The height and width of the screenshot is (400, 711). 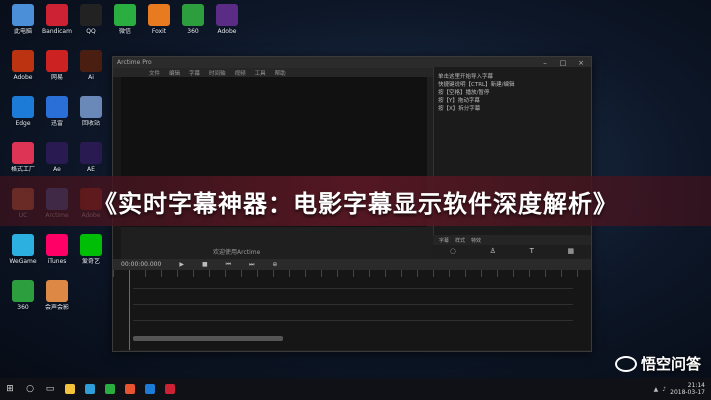 I want to click on panel-line: 按【Y】拖动字幕, so click(x=459, y=101).